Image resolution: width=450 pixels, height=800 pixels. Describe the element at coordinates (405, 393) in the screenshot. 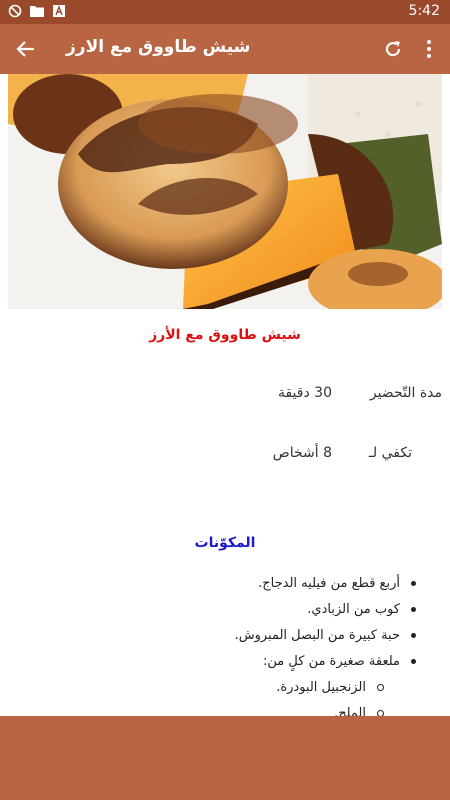

I see `prep-time-label: مدة التّحضير` at that location.